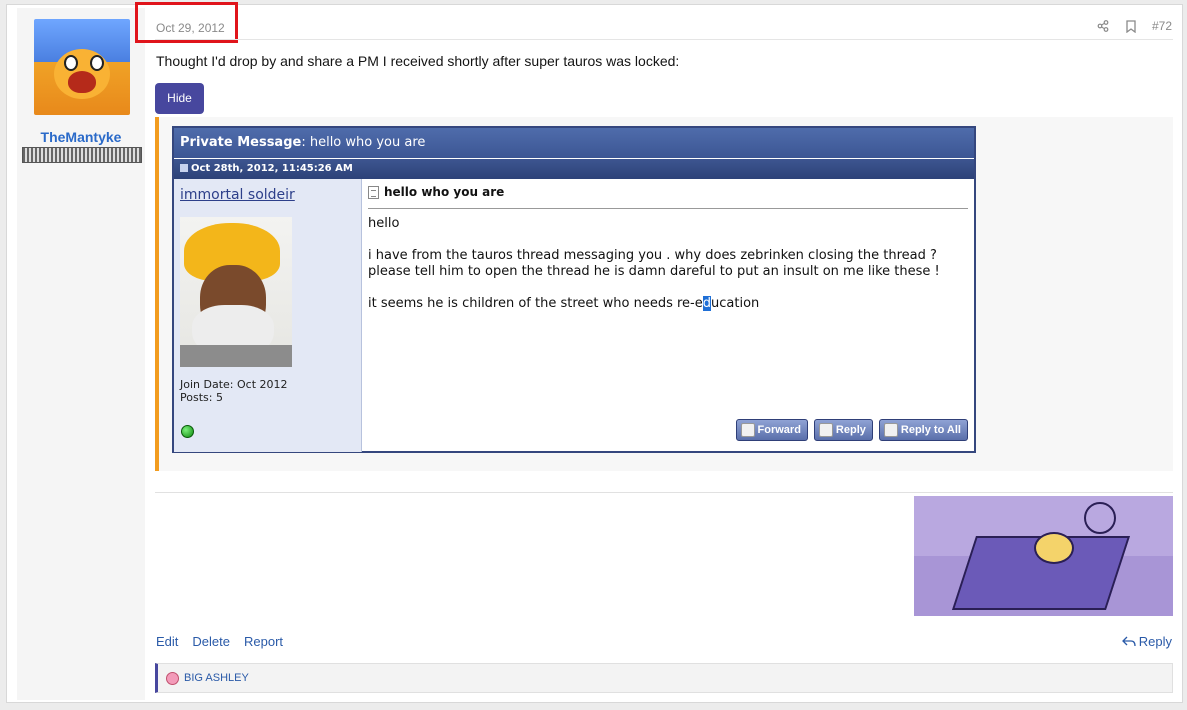  What do you see at coordinates (184, 168) in the screenshot?
I see `post-mini-icon` at bounding box center [184, 168].